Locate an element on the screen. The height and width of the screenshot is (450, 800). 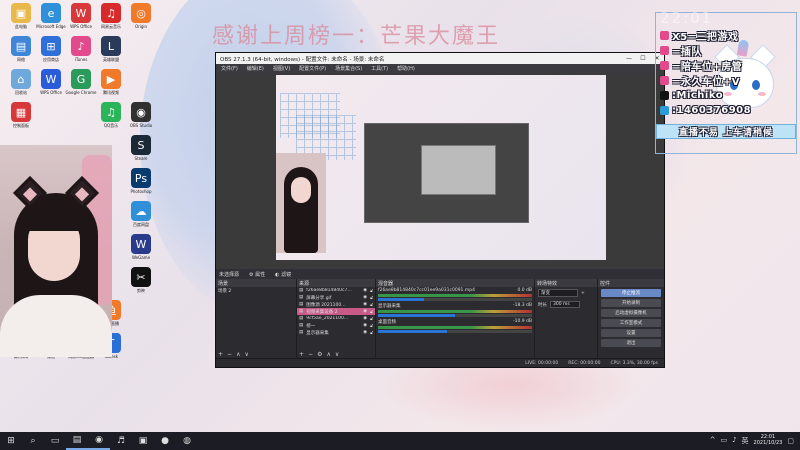
add-transition-icon: + is located at coordinates (583, 293).